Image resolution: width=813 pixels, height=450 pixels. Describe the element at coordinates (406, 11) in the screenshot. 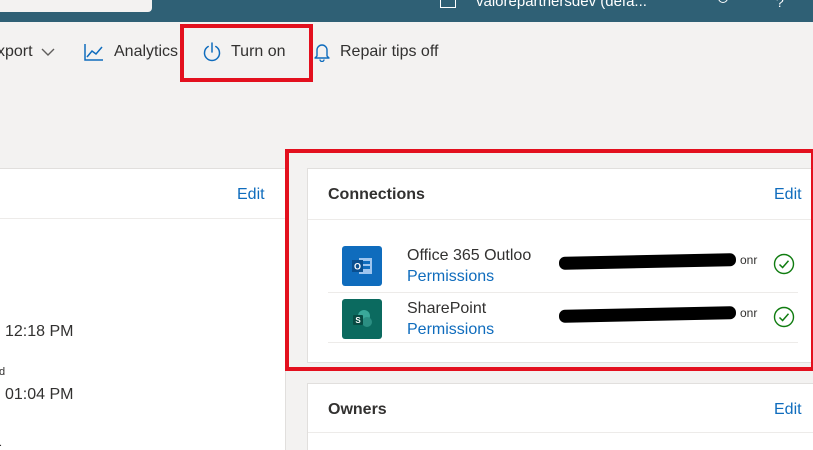

I see `suite-header: valorepartnersdev (defa... ?` at that location.